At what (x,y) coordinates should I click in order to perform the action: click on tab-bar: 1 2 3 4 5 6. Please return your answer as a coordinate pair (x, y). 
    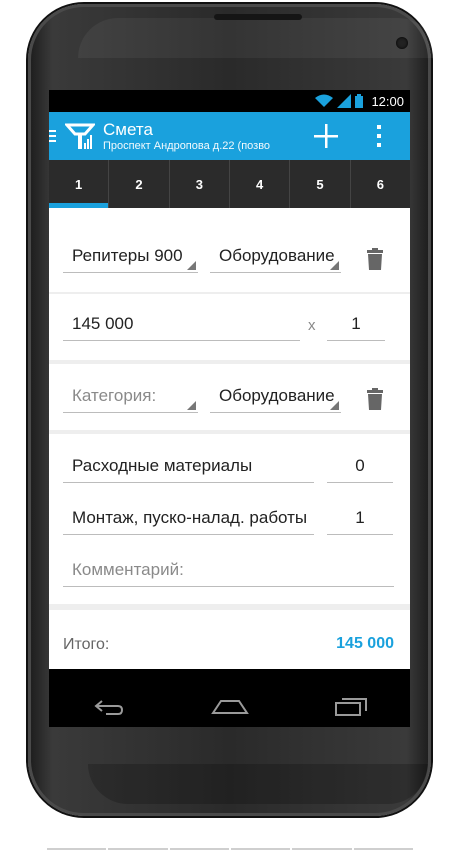
    Looking at the image, I should click on (229, 184).